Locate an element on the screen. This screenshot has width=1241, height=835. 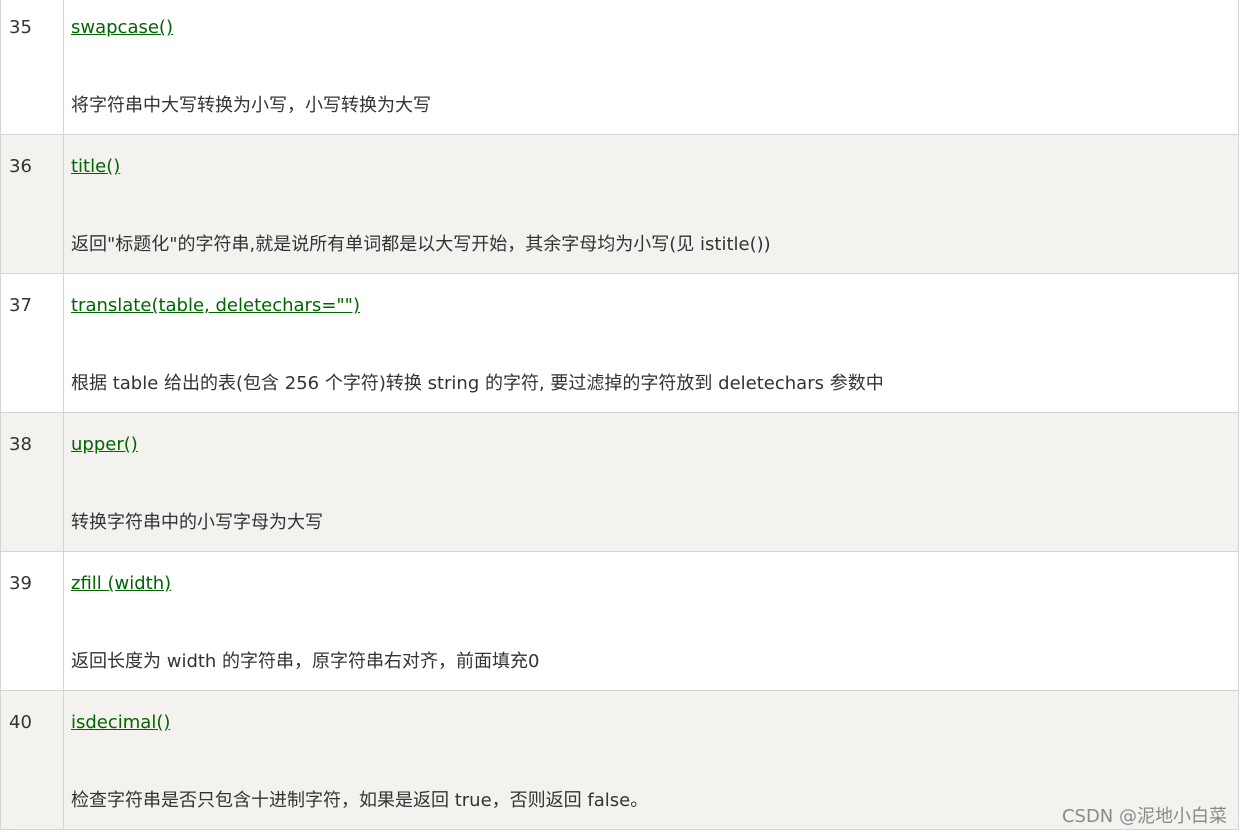
method-link-title: title() is located at coordinates (95, 167).